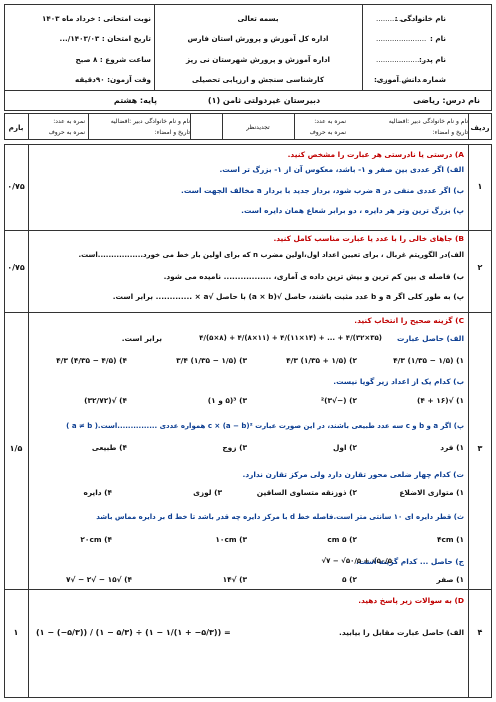 This screenshot has height=702, width=496. I want to click on date-signature-1: تاریخ و امضاء:, so click(450, 132).